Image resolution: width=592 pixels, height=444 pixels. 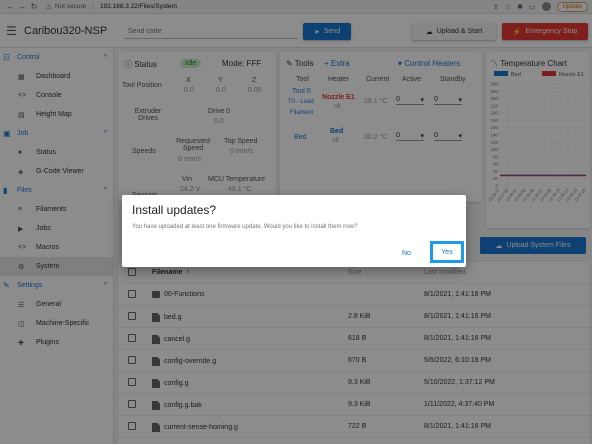 I want to click on yes-button: Yes, so click(x=447, y=252).